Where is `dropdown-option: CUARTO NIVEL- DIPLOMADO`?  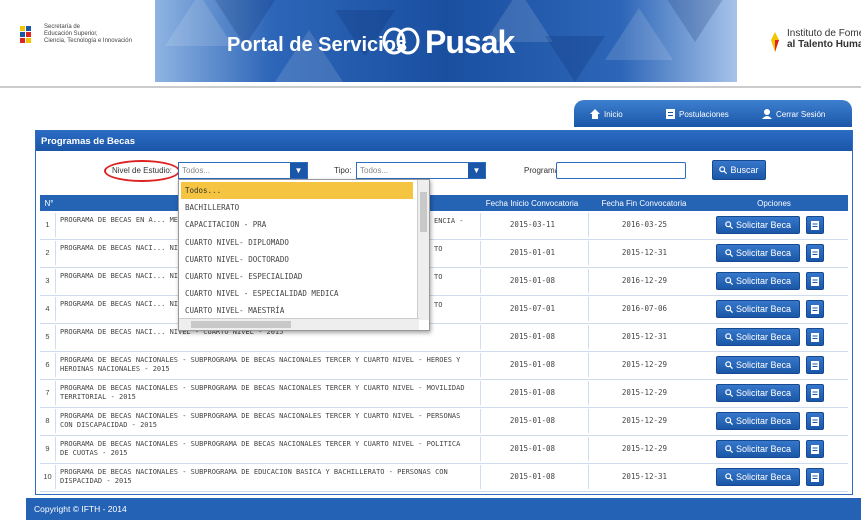
dropdown-option: CUARTO NIVEL- DIPLOMADO is located at coordinates (297, 242).